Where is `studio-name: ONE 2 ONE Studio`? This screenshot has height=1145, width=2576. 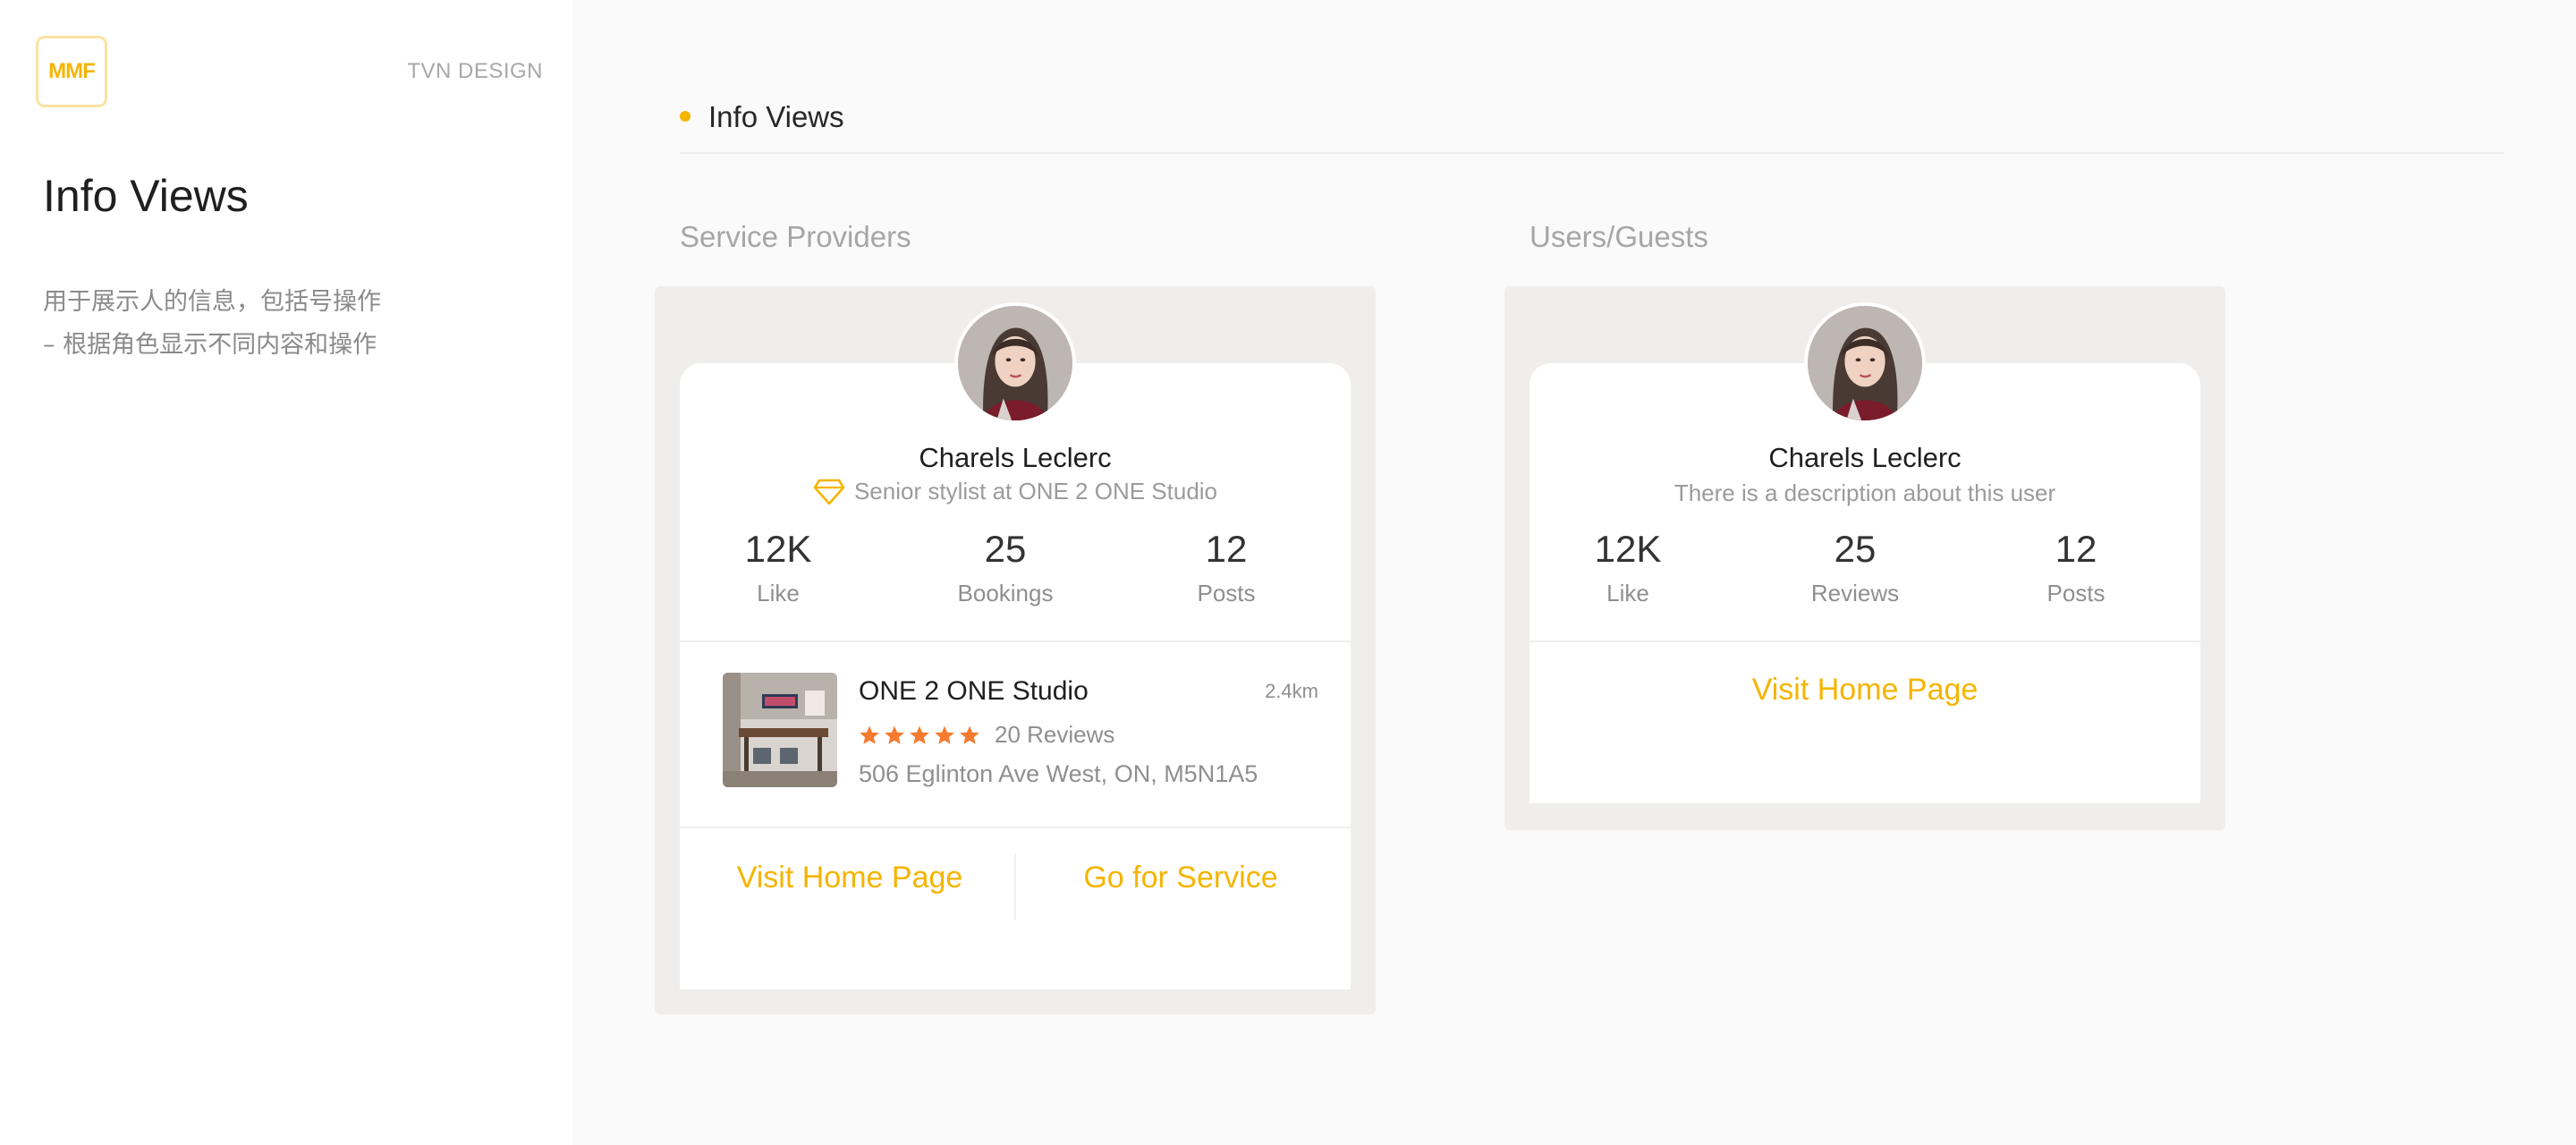
studio-name: ONE 2 ONE Studio is located at coordinates (974, 691).